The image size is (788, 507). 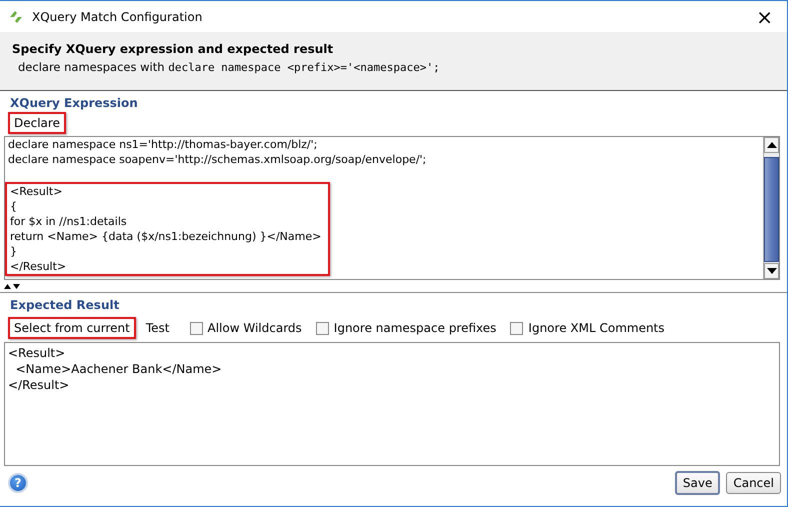 I want to click on close-button: ×, so click(x=764, y=16).